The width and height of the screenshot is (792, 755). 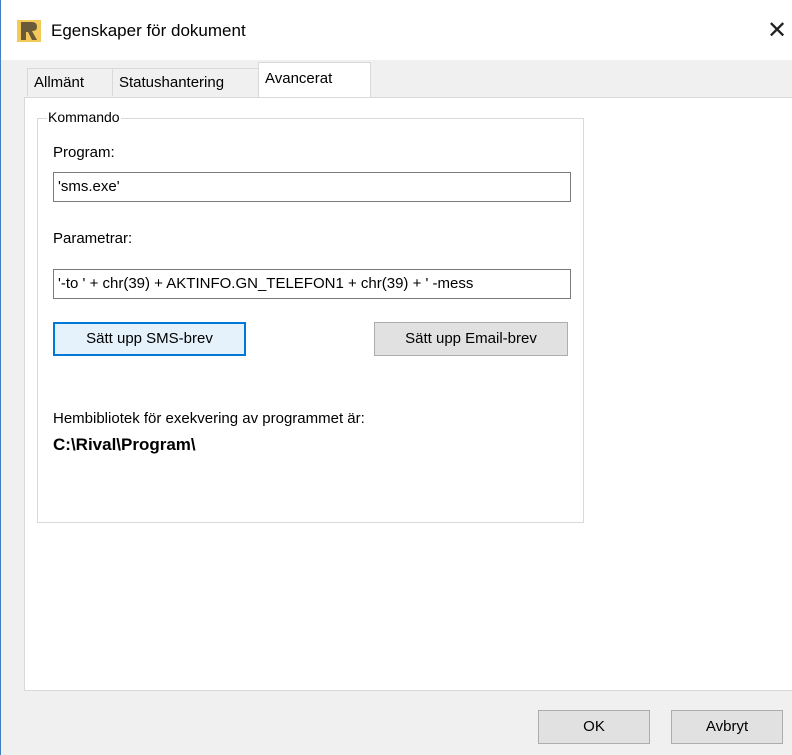 What do you see at coordinates (314, 79) in the screenshot?
I see `tab-advanced: Avancerat` at bounding box center [314, 79].